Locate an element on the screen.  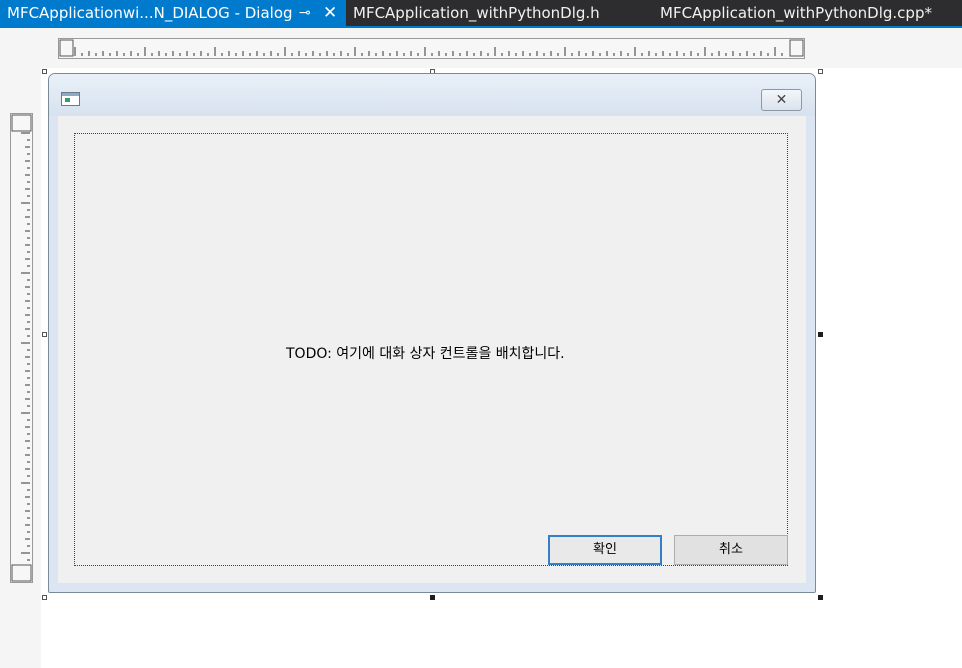
resize-handle-top-right is located at coordinates (820, 71).